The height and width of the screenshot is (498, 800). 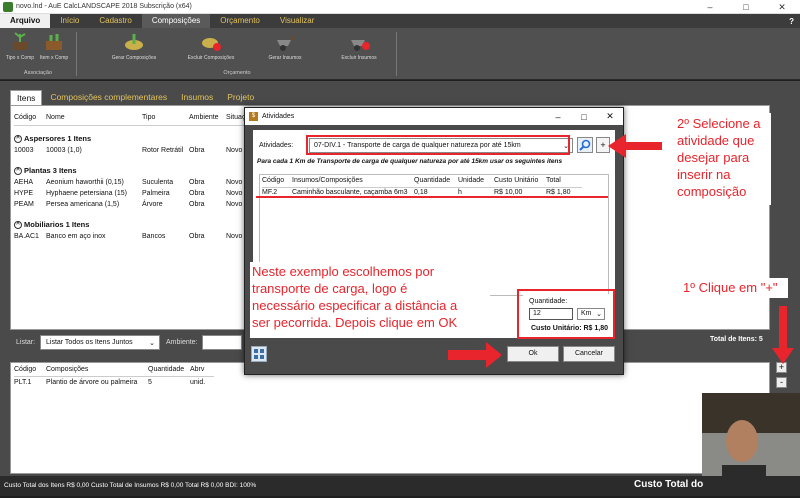 What do you see at coordinates (712, 191) in the screenshot?
I see `callout-step2-line: composição` at bounding box center [712, 191].